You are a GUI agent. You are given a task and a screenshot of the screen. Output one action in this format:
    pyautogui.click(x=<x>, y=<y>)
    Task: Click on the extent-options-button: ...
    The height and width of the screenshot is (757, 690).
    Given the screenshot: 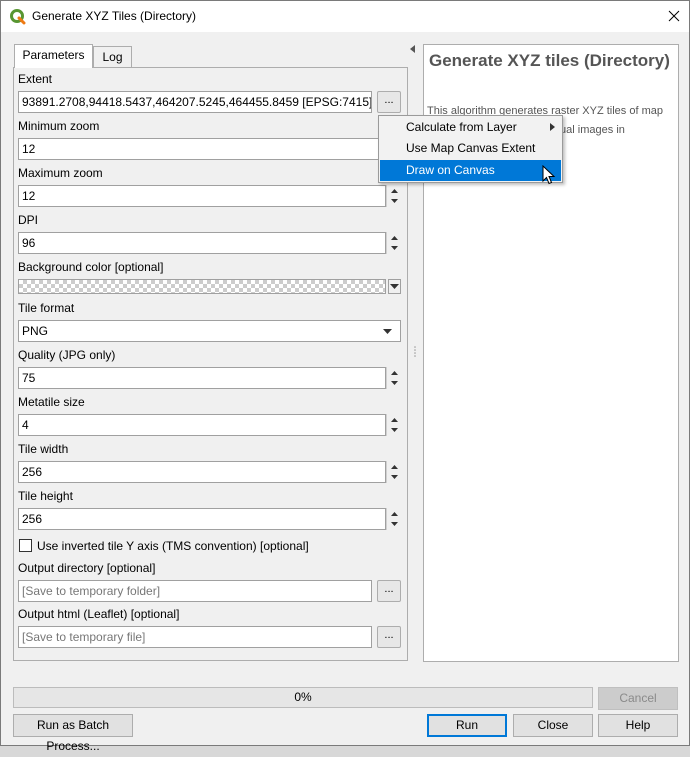 What is the action you would take?
    pyautogui.click(x=389, y=102)
    